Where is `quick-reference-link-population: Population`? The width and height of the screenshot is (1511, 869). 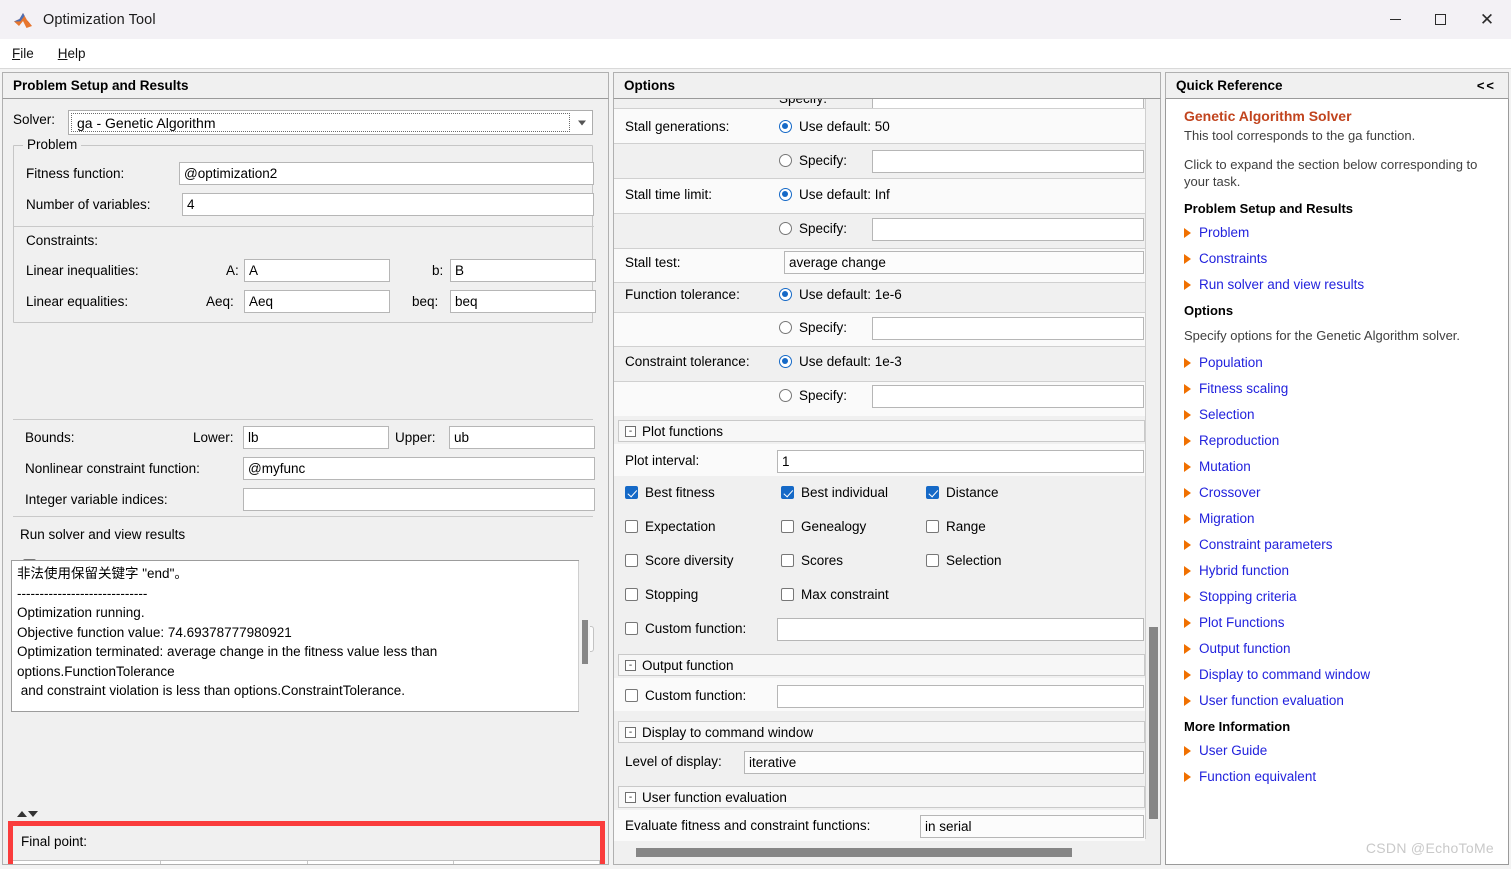
quick-reference-link-population: Population is located at coordinates (1339, 362).